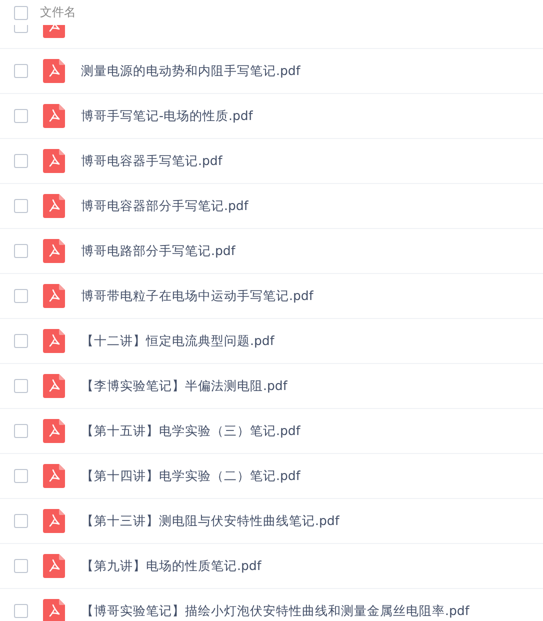  I want to click on file-name: 【李博实验笔记】半偏法测电阻.pdf, so click(184, 386).